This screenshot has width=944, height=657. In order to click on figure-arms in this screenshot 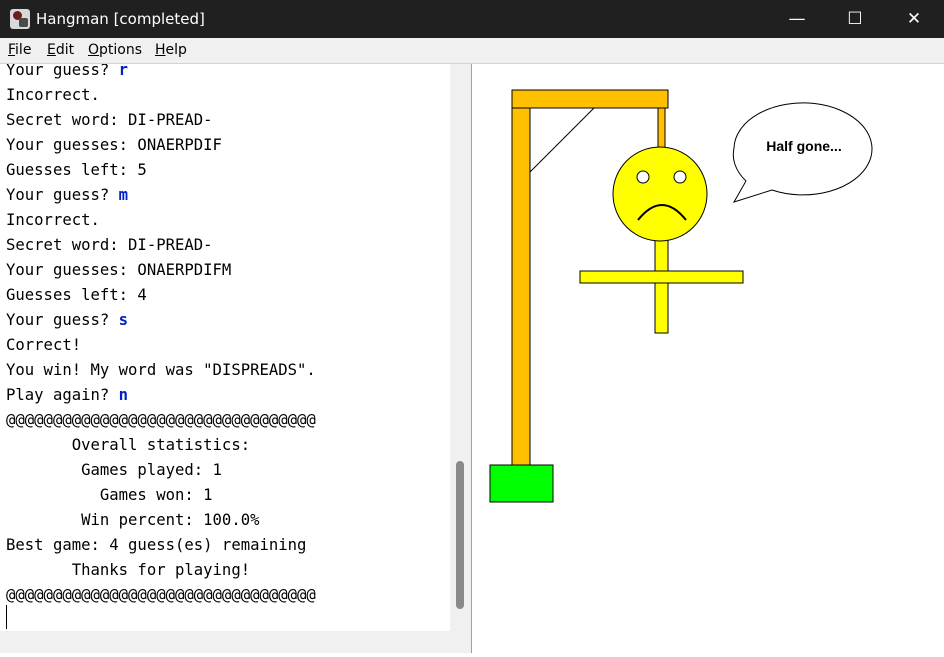, I will do `click(661, 277)`.